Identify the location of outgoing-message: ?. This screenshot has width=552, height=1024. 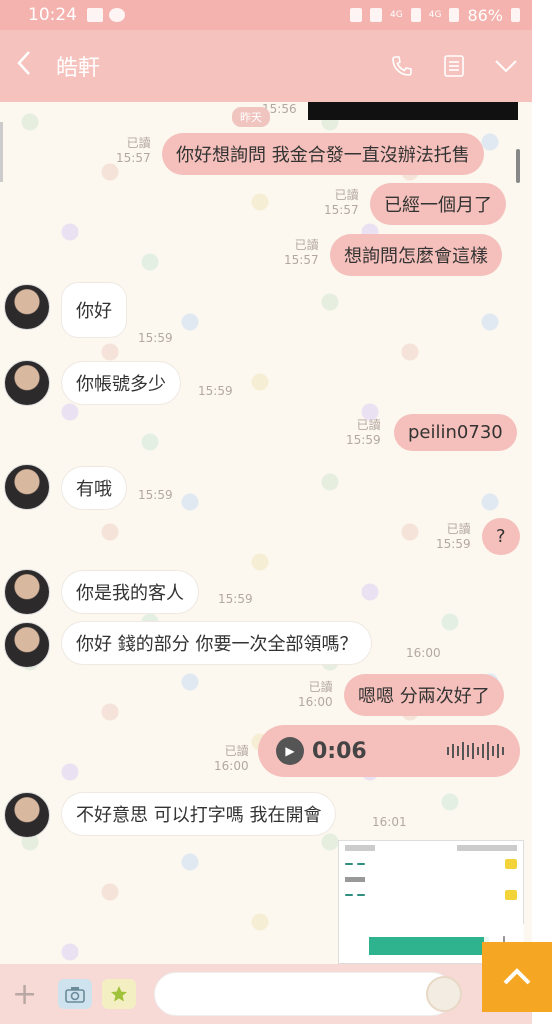
(501, 536).